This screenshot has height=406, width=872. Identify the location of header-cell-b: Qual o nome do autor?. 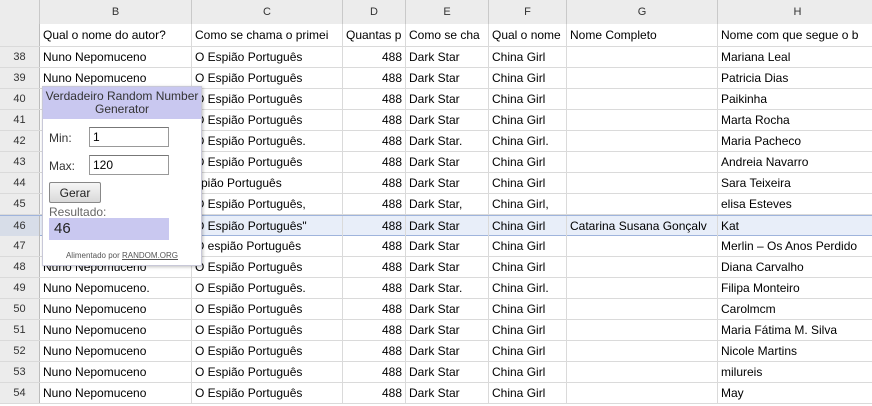
(116, 35).